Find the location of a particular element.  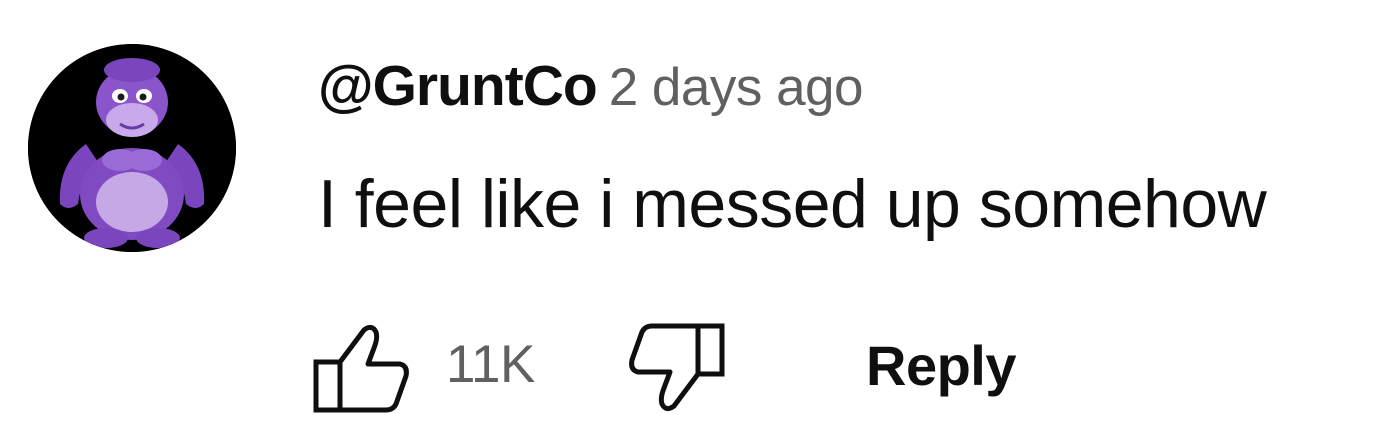

dislike-button is located at coordinates (677, 368).